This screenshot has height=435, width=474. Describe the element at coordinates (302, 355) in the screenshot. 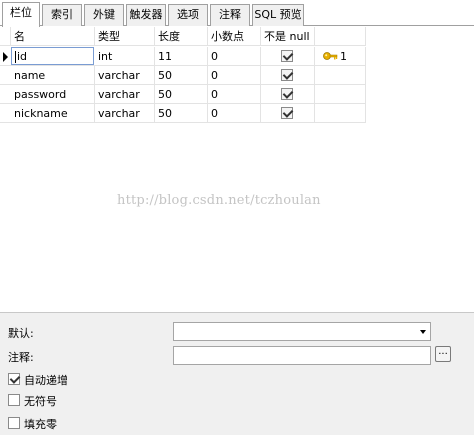

I see `comment-input` at that location.